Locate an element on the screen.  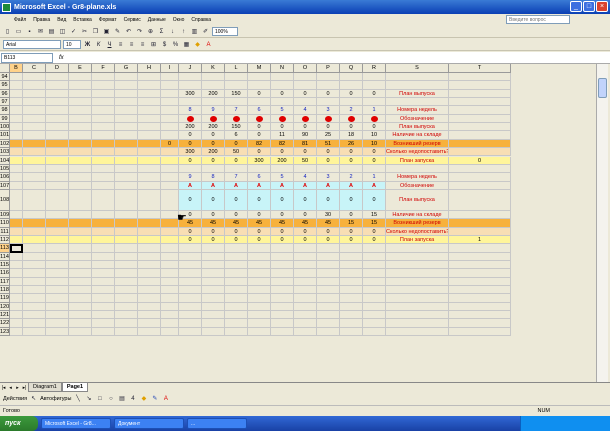
merge-icon: ⊞ is located at coordinates (153, 44).